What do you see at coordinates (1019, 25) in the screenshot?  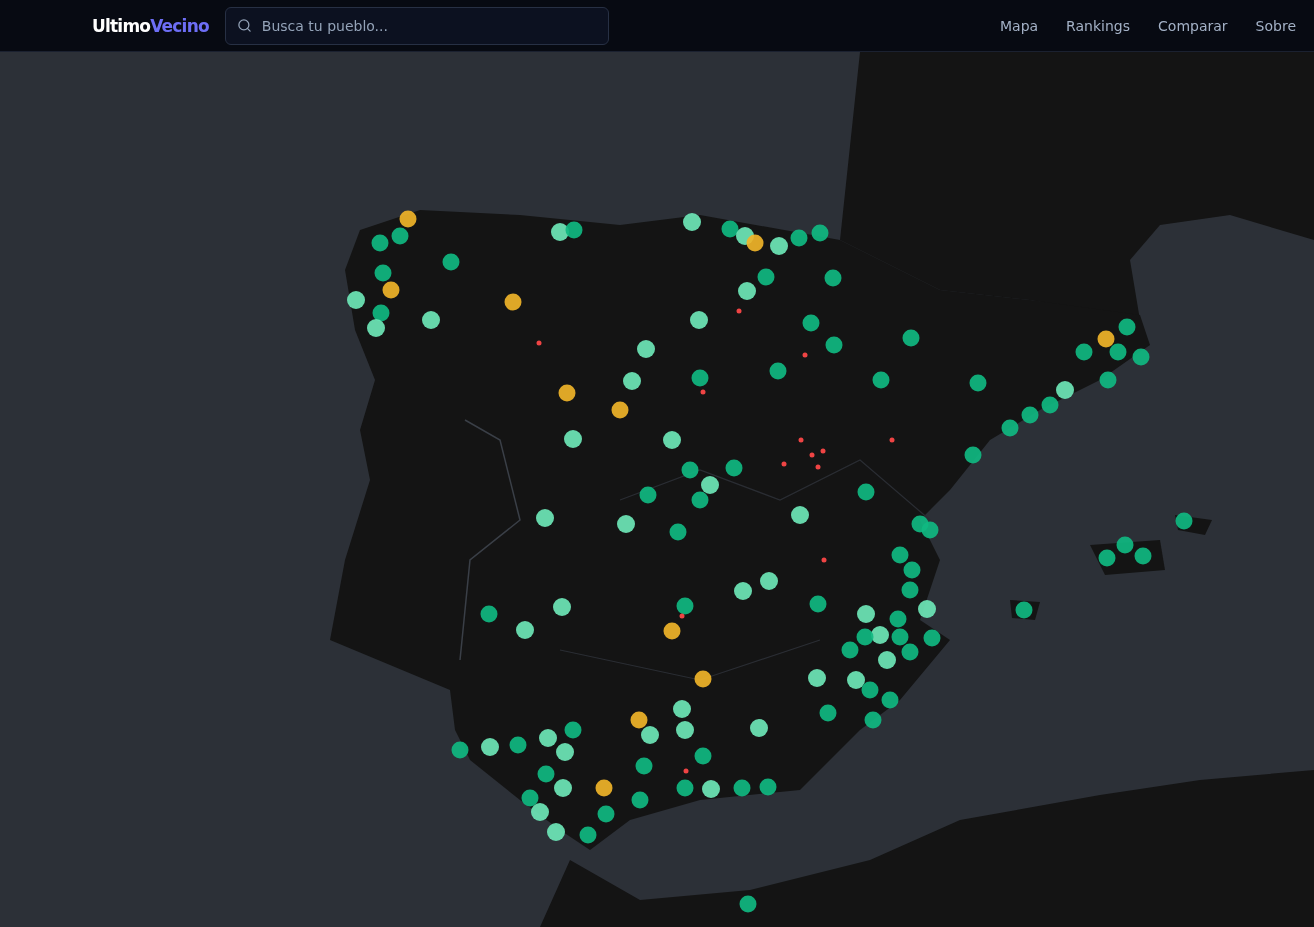 I see `nav-link: Mapa` at bounding box center [1019, 25].